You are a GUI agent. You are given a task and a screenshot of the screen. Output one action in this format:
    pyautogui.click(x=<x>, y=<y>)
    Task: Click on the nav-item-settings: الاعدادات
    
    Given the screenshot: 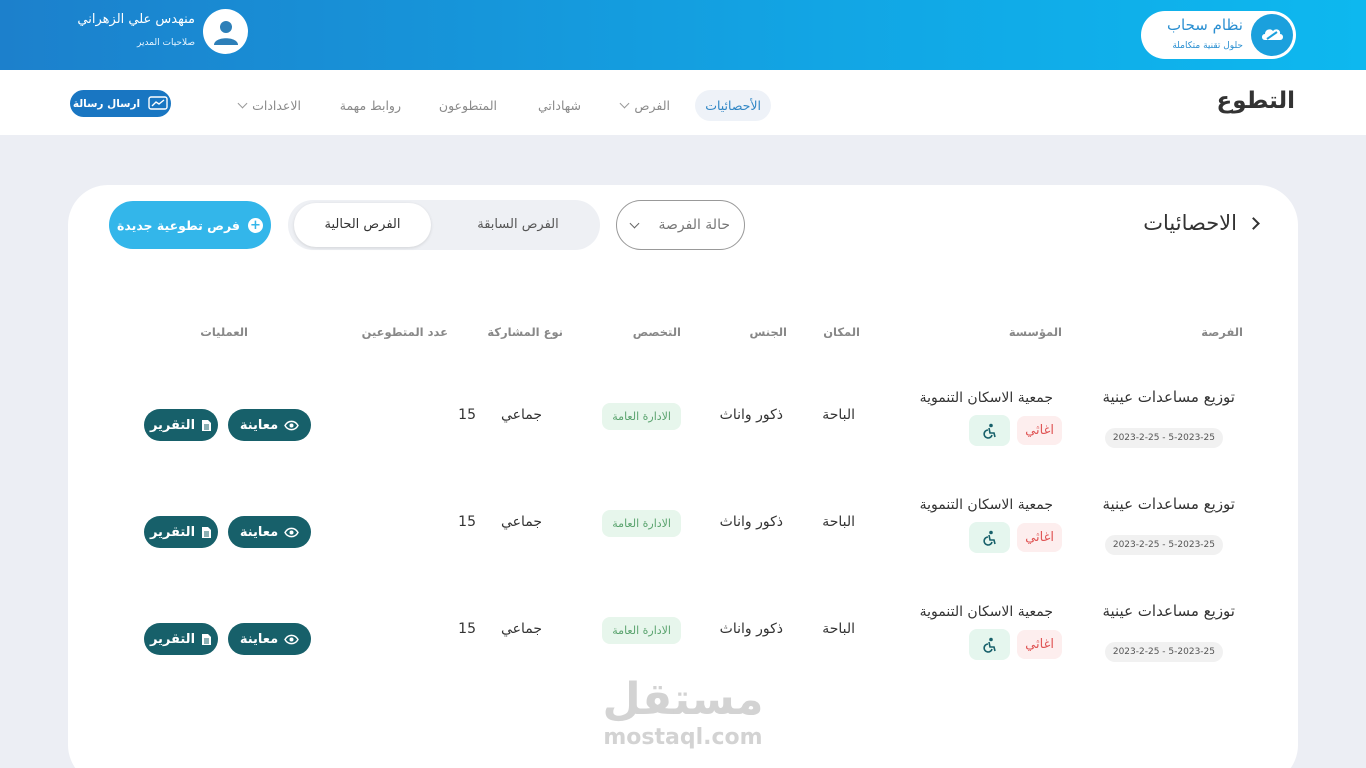 What is the action you would take?
    pyautogui.click(x=269, y=105)
    